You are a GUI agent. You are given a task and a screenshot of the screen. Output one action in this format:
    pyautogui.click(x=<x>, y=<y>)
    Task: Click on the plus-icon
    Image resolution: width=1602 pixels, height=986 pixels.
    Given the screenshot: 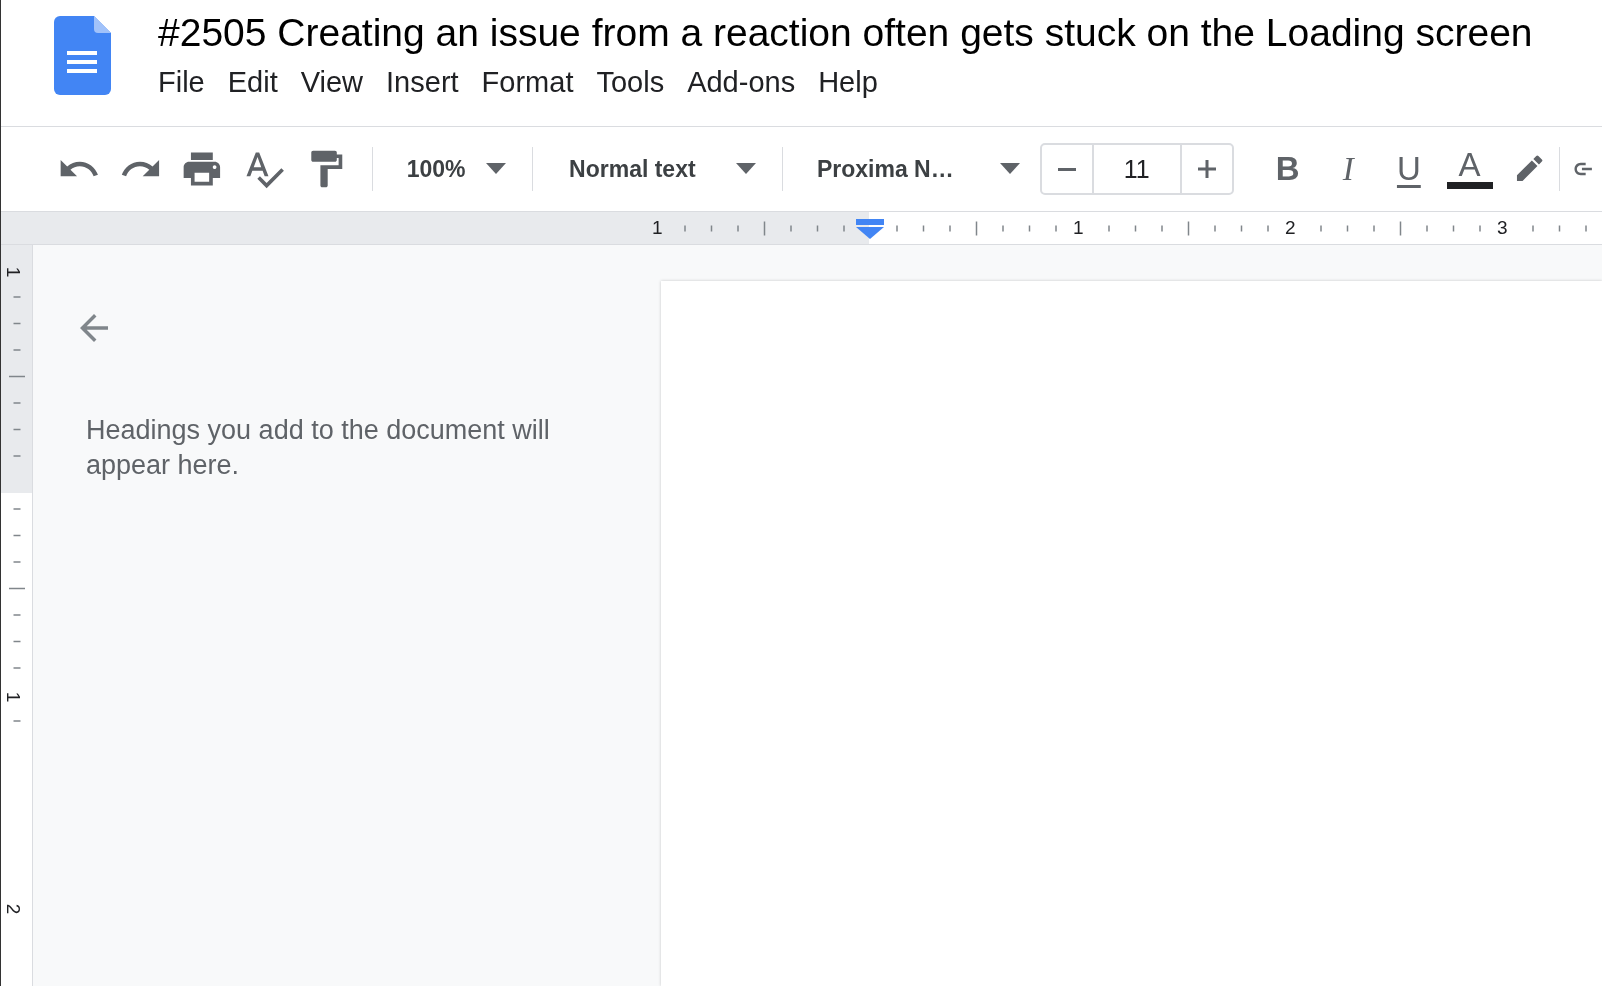 What is the action you would take?
    pyautogui.click(x=1206, y=169)
    